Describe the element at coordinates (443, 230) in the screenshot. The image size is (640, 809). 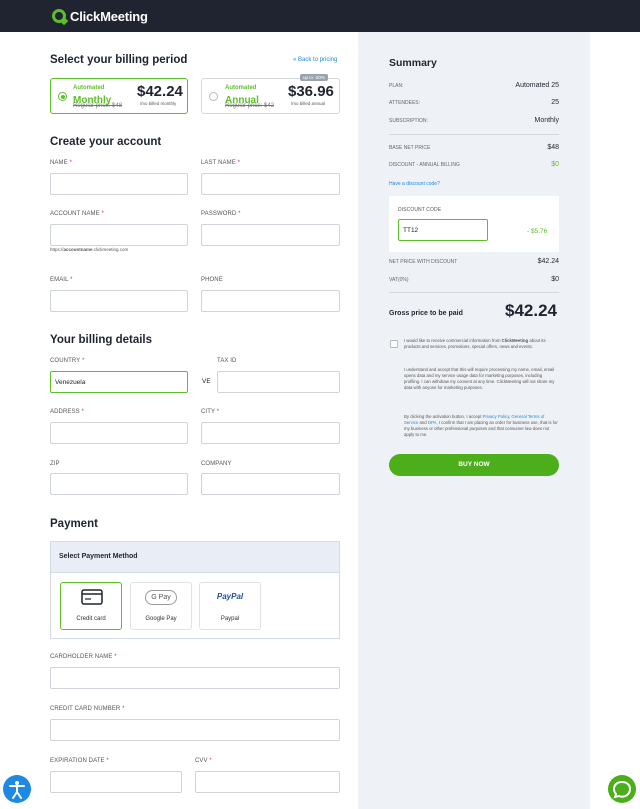
I see `discount-code-input: TT12` at that location.